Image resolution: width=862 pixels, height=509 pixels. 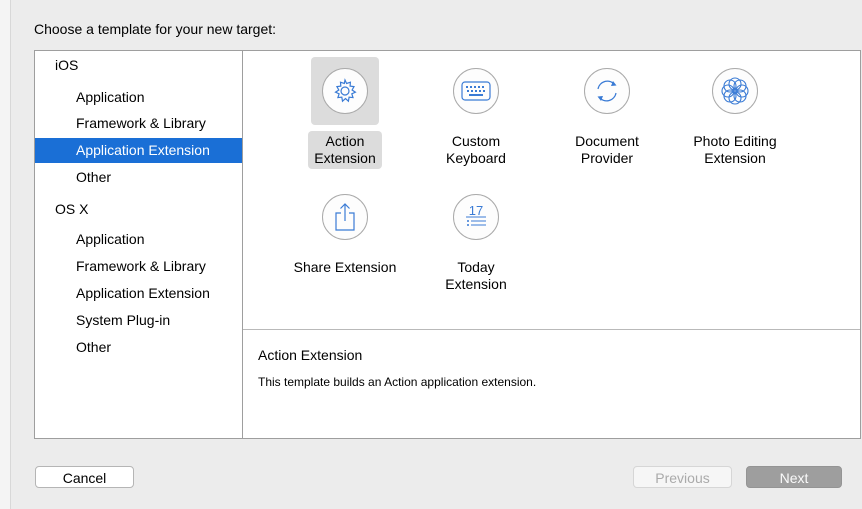 I want to click on template-label-line2: Keyboard, so click(x=476, y=158).